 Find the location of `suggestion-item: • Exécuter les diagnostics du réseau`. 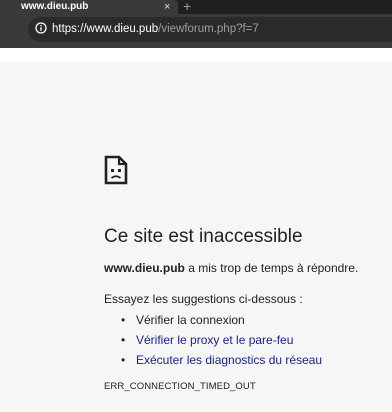

suggestion-item: • Exécuter les diagnostics du réseau is located at coordinates (213, 360).